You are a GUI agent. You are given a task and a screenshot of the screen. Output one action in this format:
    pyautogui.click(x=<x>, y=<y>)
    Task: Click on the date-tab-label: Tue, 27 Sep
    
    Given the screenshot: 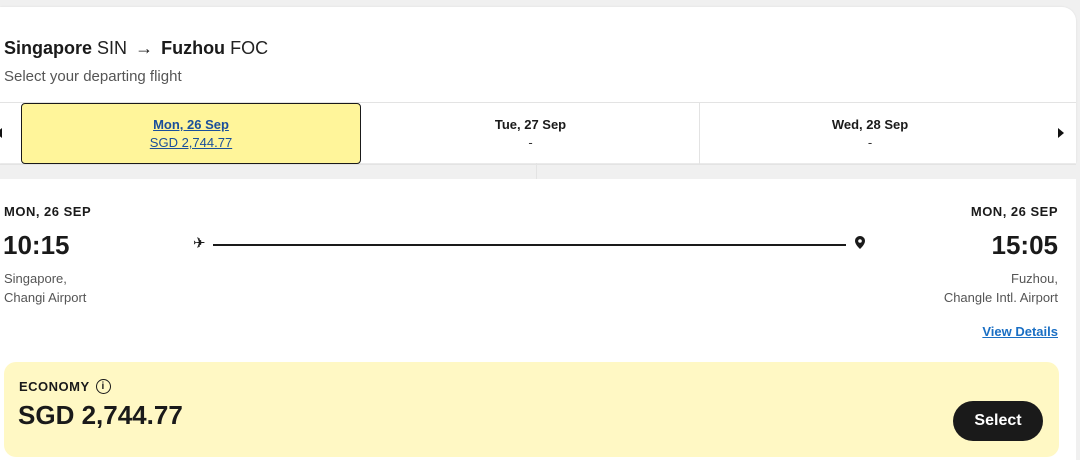 What is the action you would take?
    pyautogui.click(x=530, y=124)
    